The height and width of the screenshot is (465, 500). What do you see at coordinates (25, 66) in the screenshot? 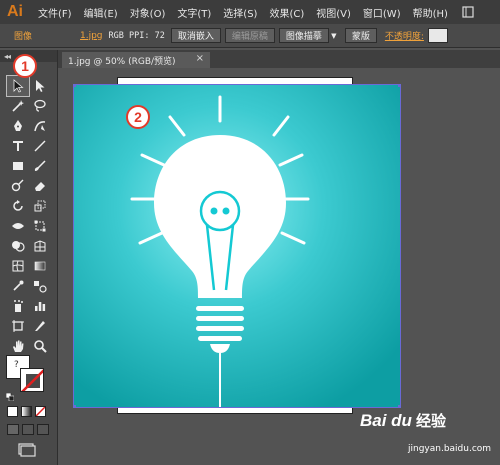
I see `annotation-badge-1: 1` at bounding box center [25, 66].